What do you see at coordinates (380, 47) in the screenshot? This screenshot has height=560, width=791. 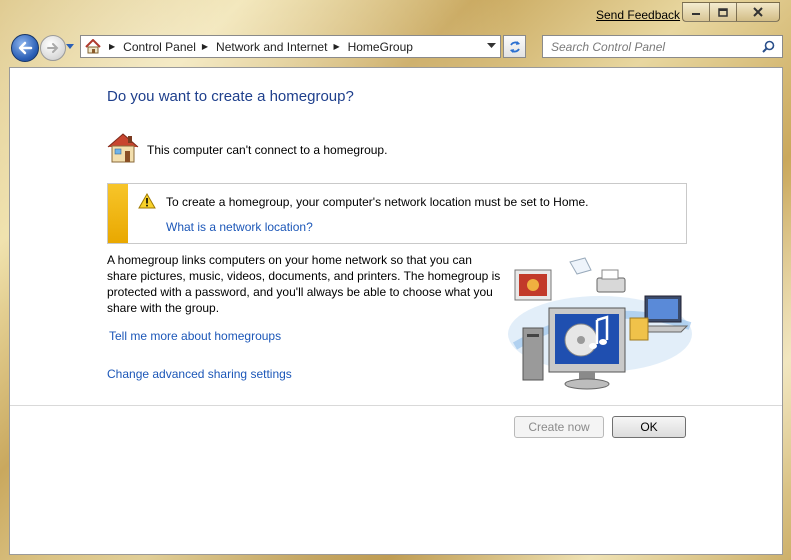 I see `breadcrumb-homegroup: HomeGroup` at bounding box center [380, 47].